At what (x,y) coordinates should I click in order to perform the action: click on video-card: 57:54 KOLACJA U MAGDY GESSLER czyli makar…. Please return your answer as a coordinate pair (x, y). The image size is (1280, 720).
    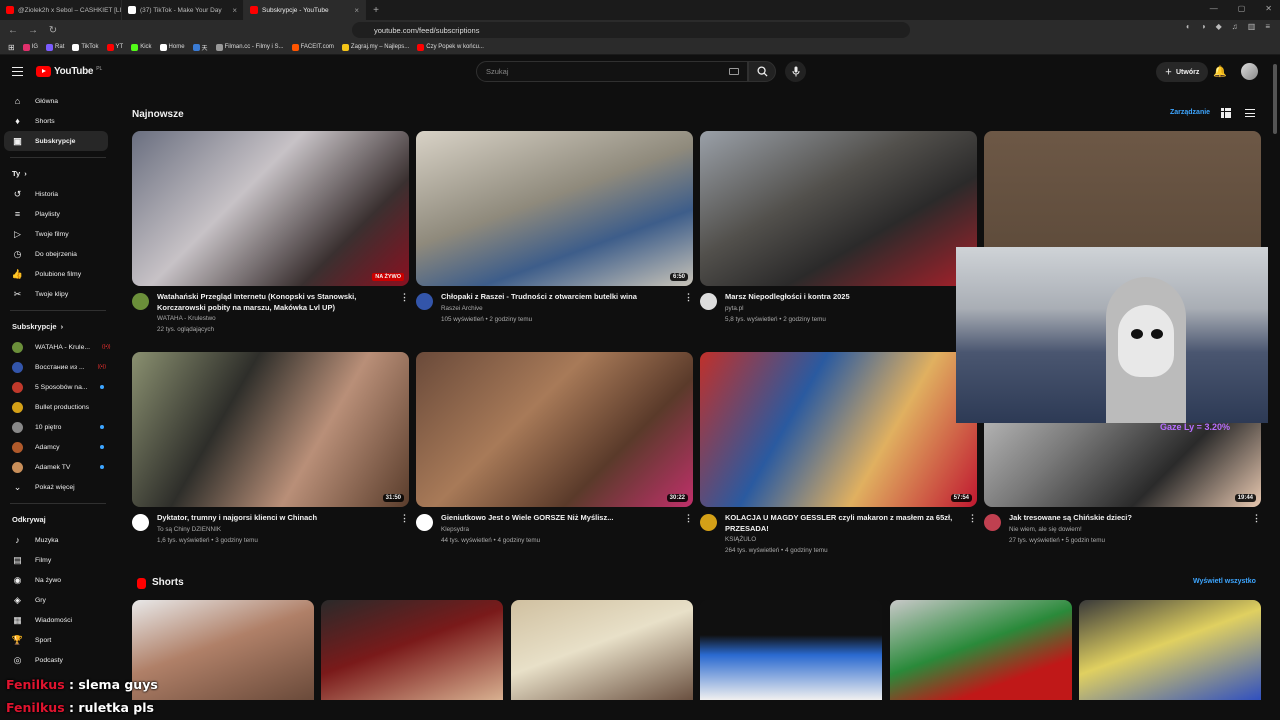
    Looking at the image, I should click on (838, 454).